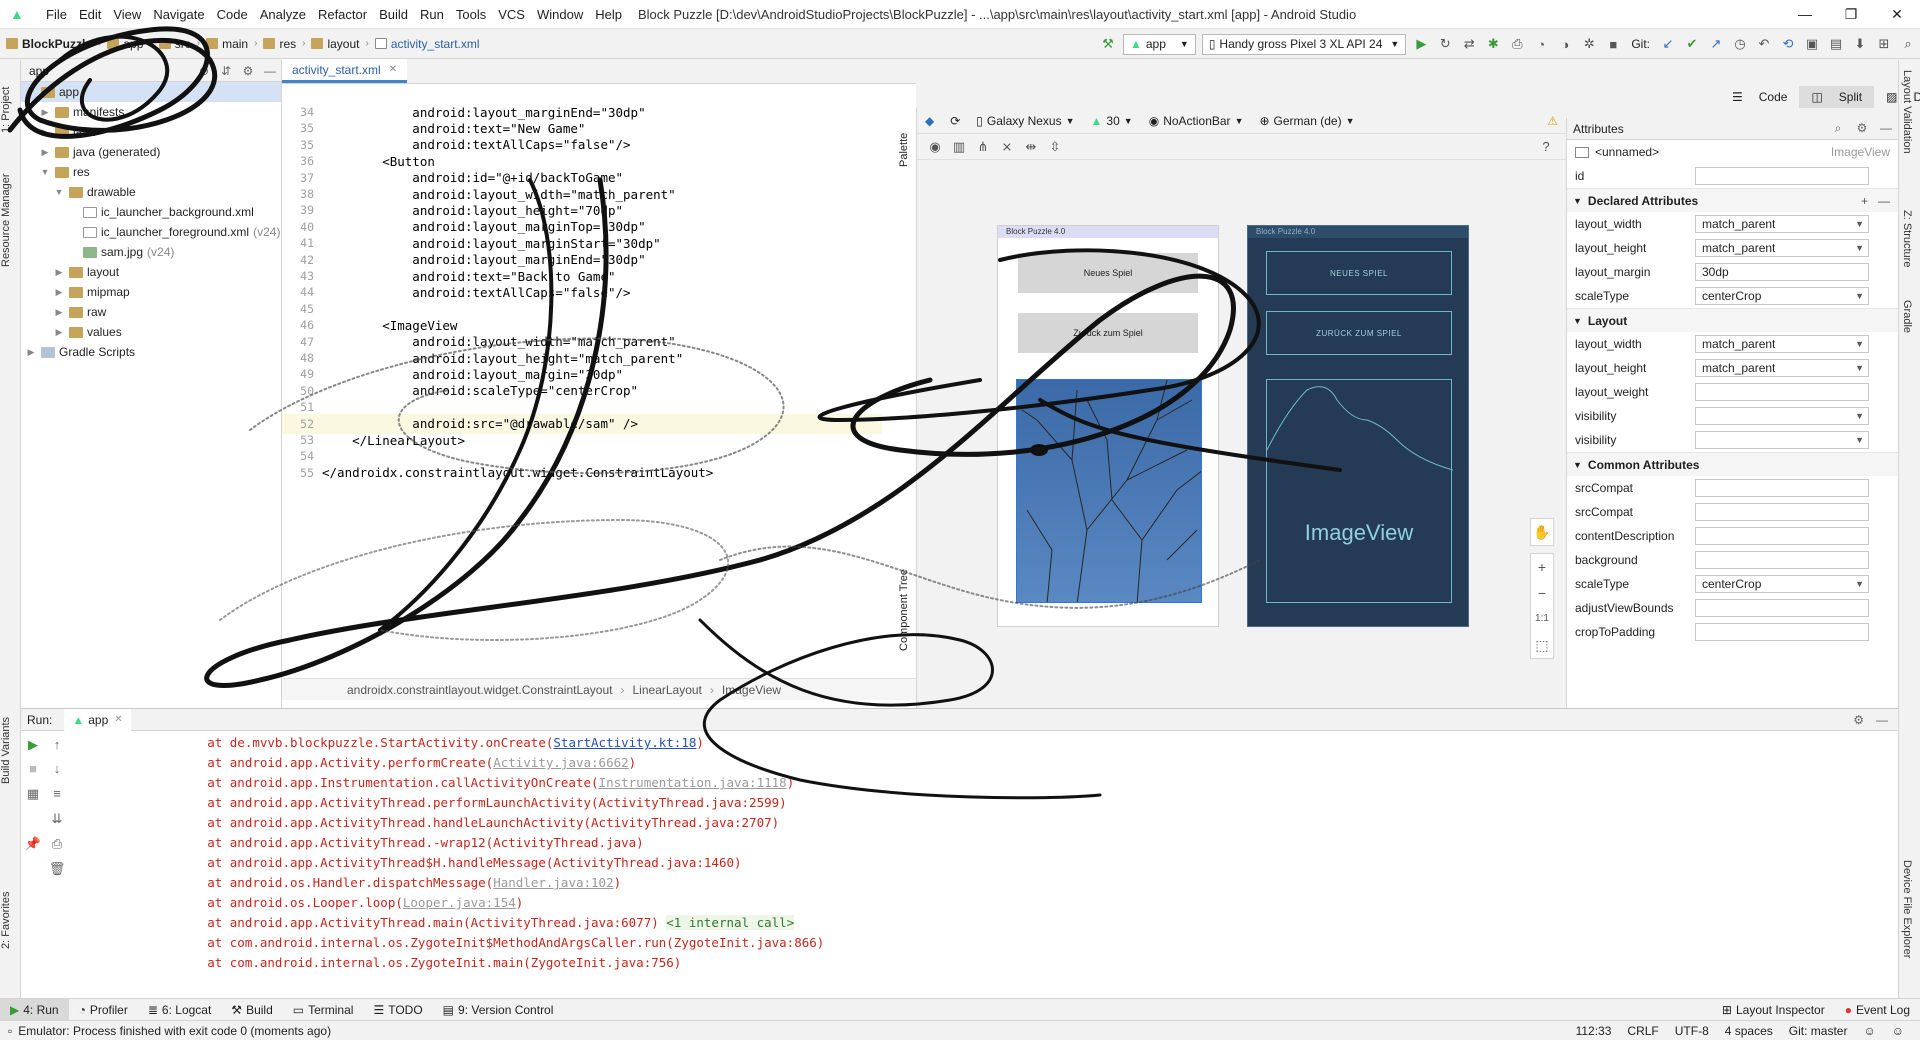 The width and height of the screenshot is (1920, 1040). What do you see at coordinates (935, 147) in the screenshot?
I see `eye-icon: ◉` at bounding box center [935, 147].